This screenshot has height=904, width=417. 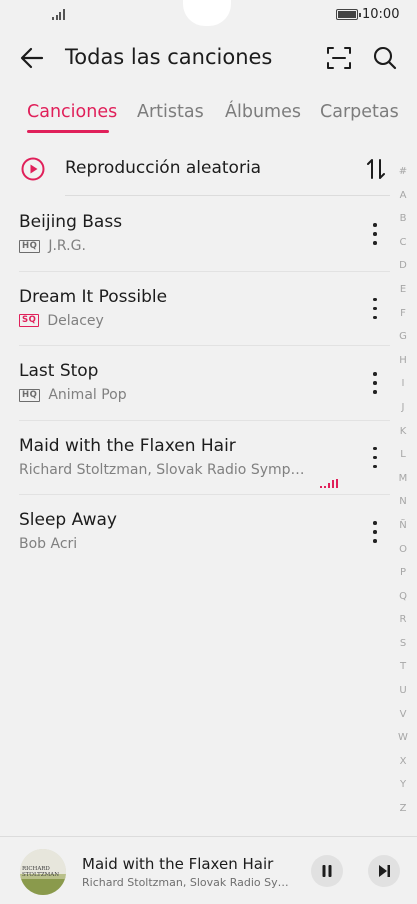 I want to click on index-letter: Y, so click(x=403, y=785).